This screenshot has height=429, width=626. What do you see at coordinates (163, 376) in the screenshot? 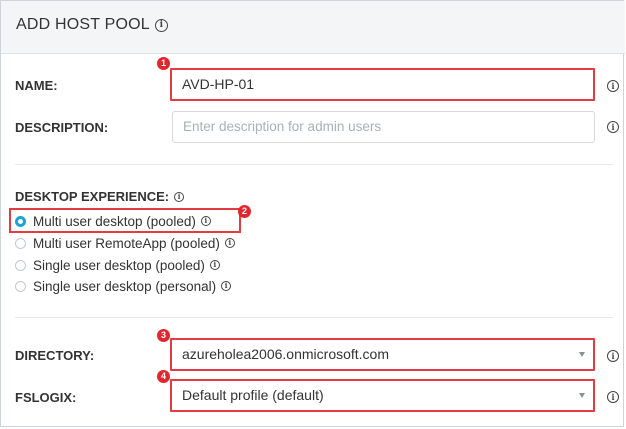
I see `callout-badge-4: 4` at bounding box center [163, 376].